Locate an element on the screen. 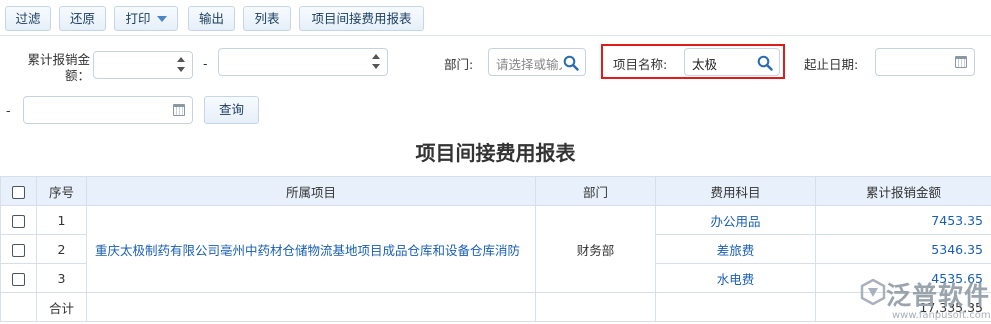 This screenshot has height=324, width=991. table-header-row: 序号 所属项目 部门 费用科目 累计报销金额 is located at coordinates (495, 191).